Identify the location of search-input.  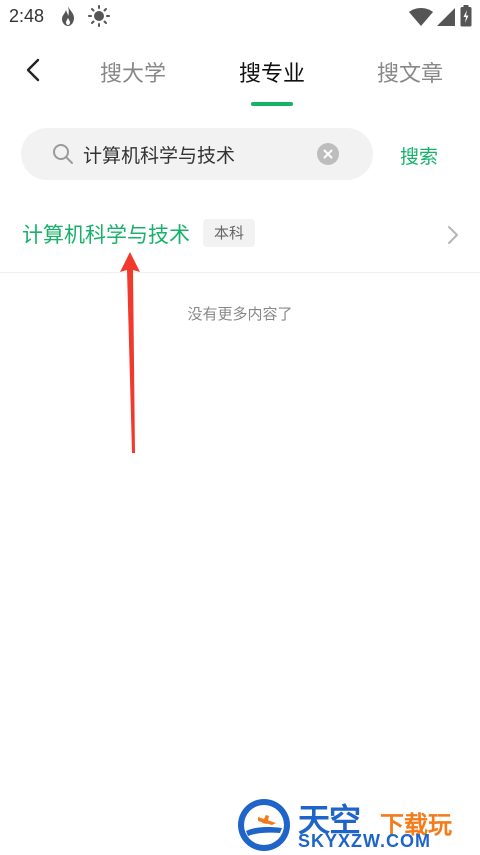
(198, 154).